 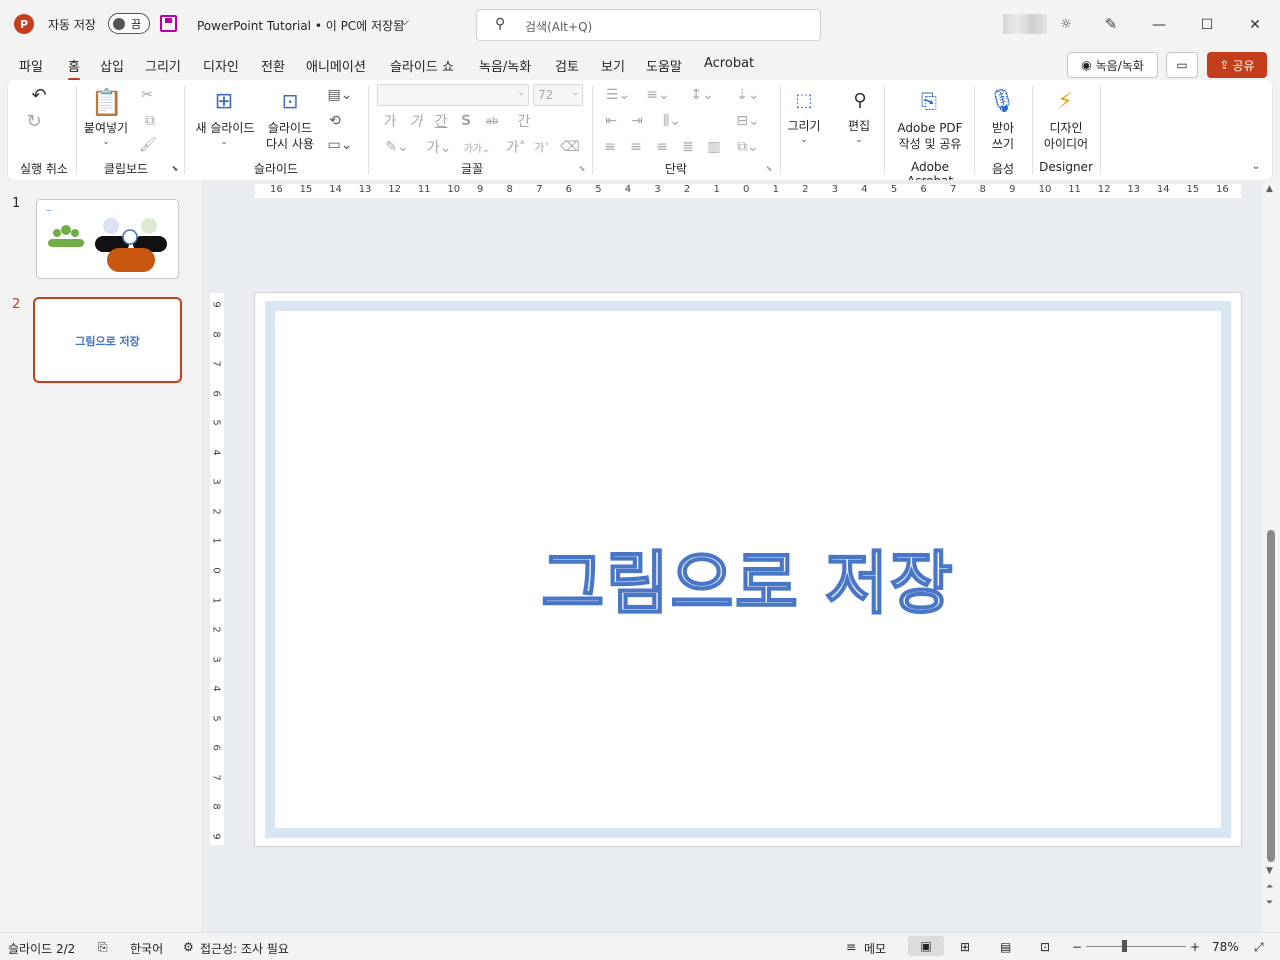 What do you see at coordinates (112, 65) in the screenshot?
I see `tab-insert: 삽입` at bounding box center [112, 65].